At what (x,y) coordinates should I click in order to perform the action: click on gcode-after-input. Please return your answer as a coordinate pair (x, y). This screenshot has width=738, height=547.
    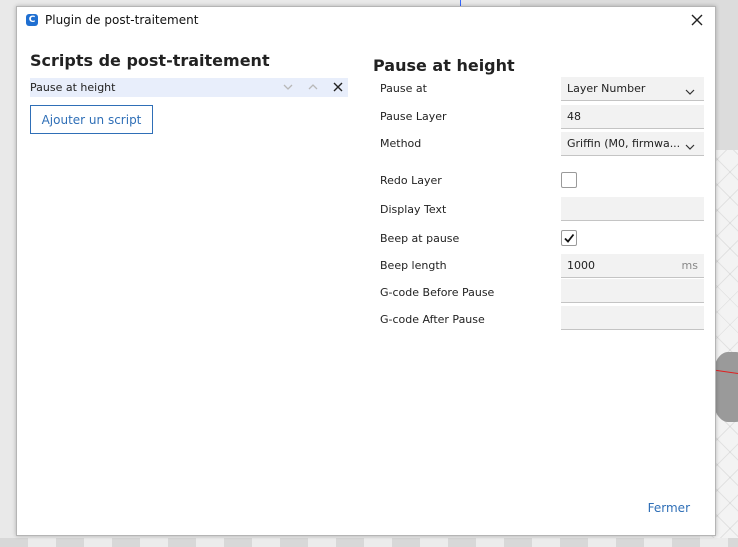
    Looking at the image, I should click on (632, 318).